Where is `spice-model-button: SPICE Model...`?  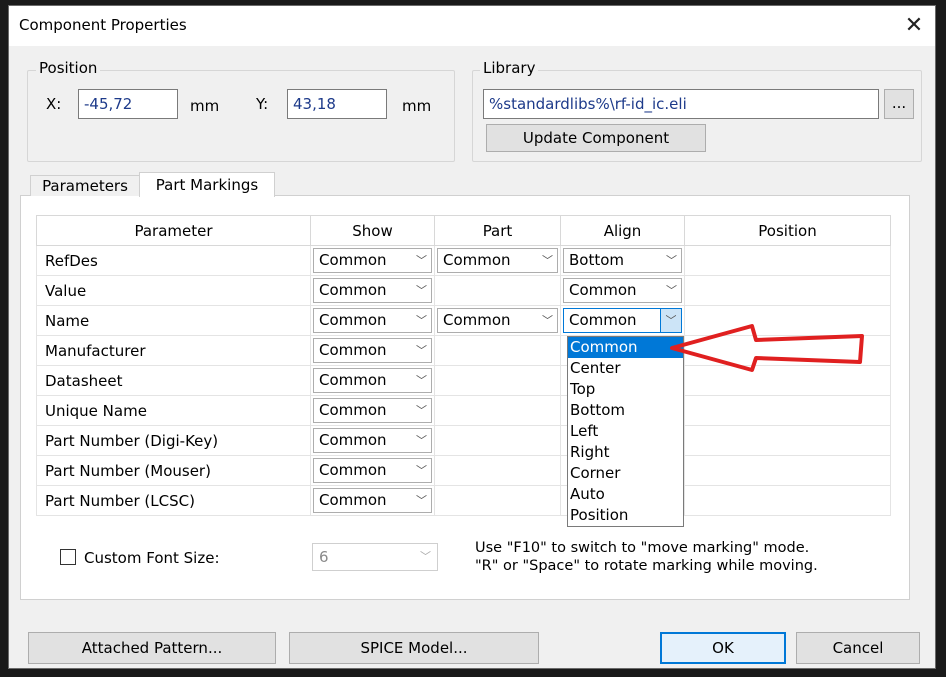
spice-model-button: SPICE Model... is located at coordinates (414, 648).